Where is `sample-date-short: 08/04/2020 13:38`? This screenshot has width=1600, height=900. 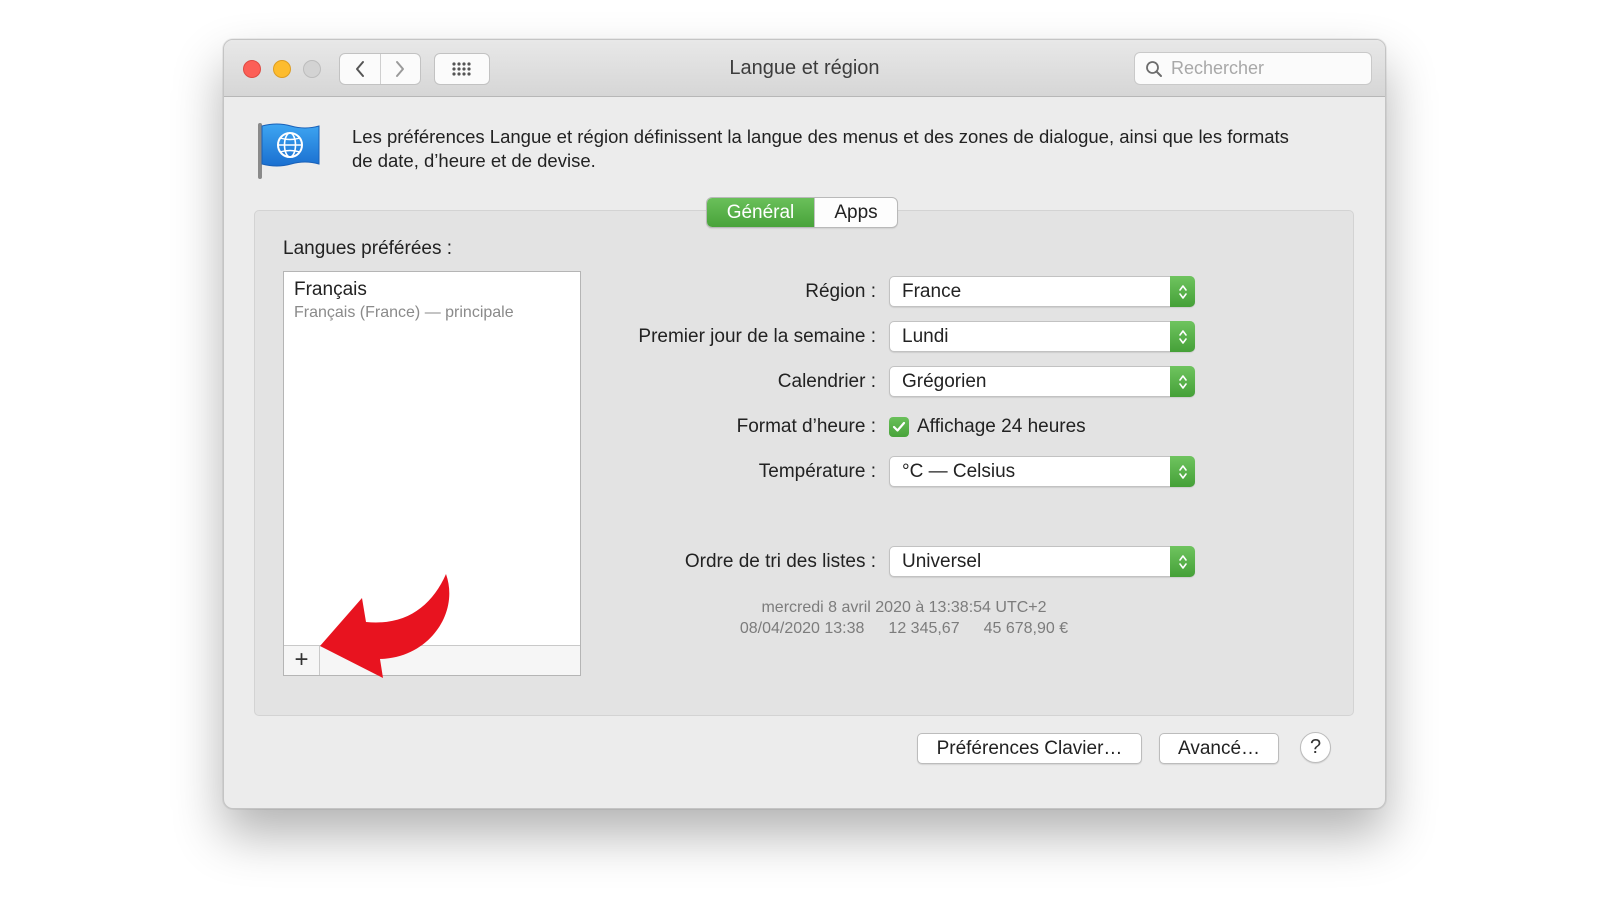 sample-date-short: 08/04/2020 13:38 is located at coordinates (802, 628).